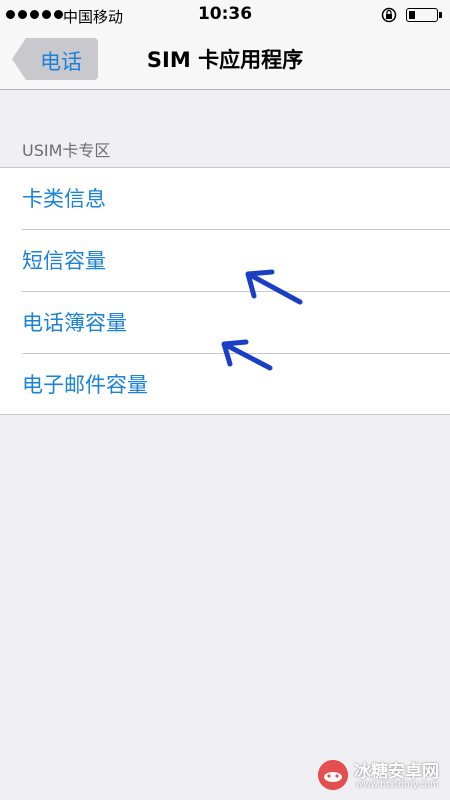 This screenshot has width=450, height=800. Describe the element at coordinates (225, 15) in the screenshot. I see `status-bar: 中国移动 10:36` at that location.